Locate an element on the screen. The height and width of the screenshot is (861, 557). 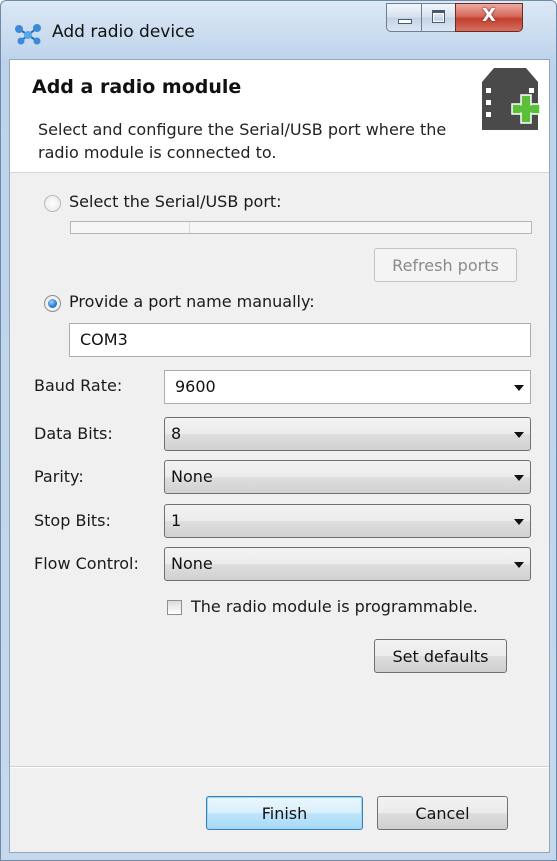
parity-value: None is located at coordinates (192, 476).